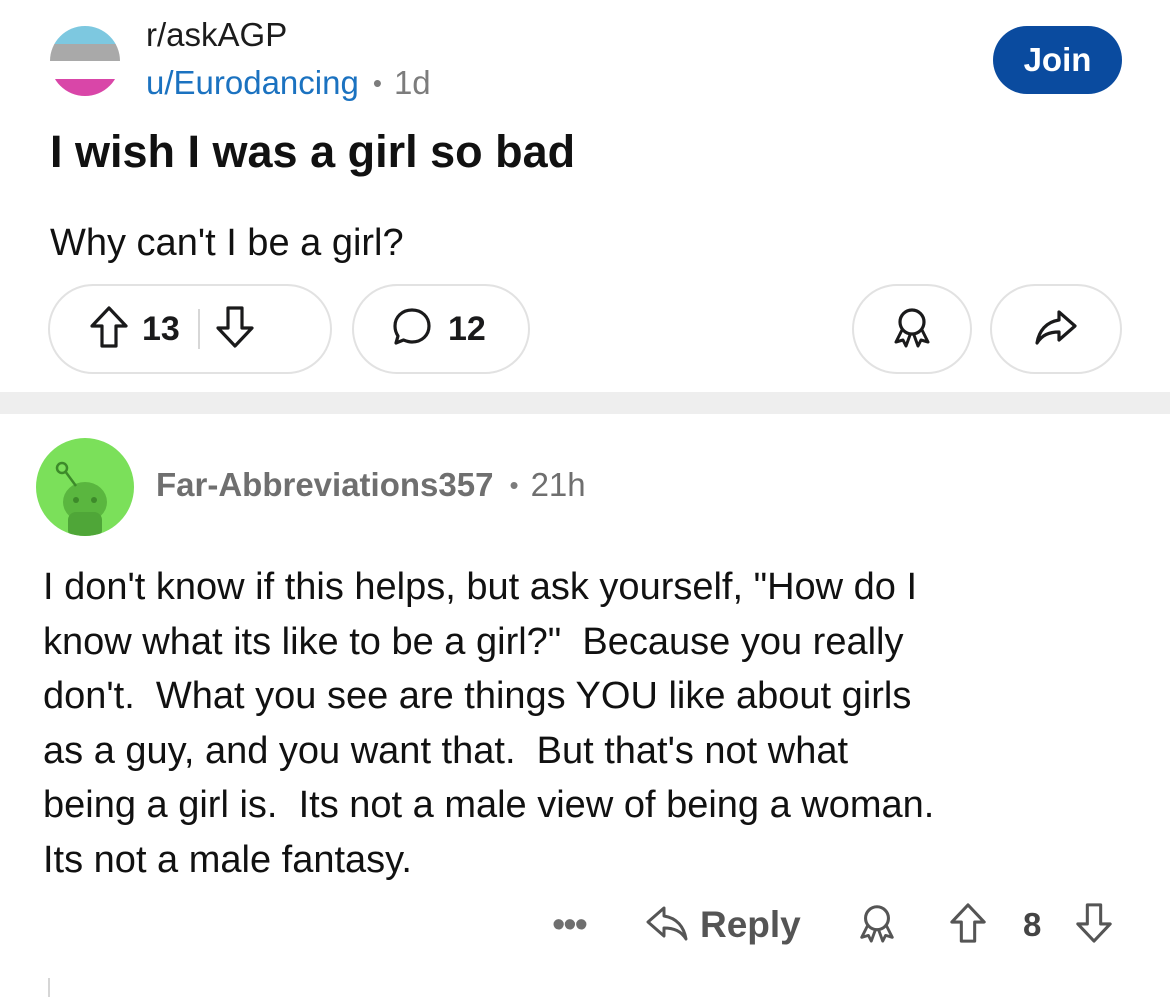  What do you see at coordinates (49, 987) in the screenshot?
I see `thread-line` at bounding box center [49, 987].